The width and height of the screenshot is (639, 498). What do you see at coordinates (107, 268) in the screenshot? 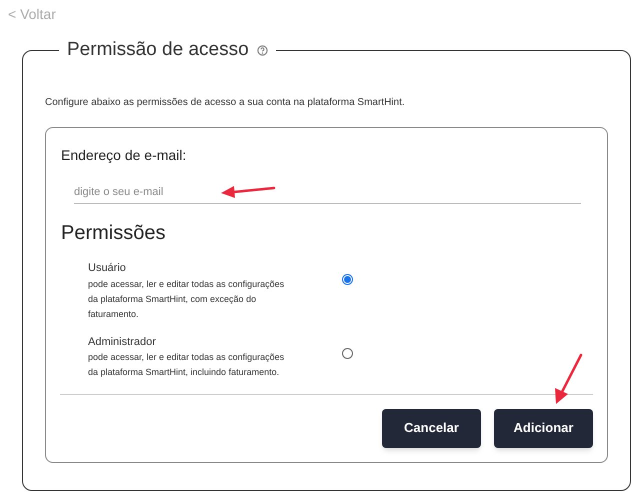
I see `option-title: Usuário` at bounding box center [107, 268].